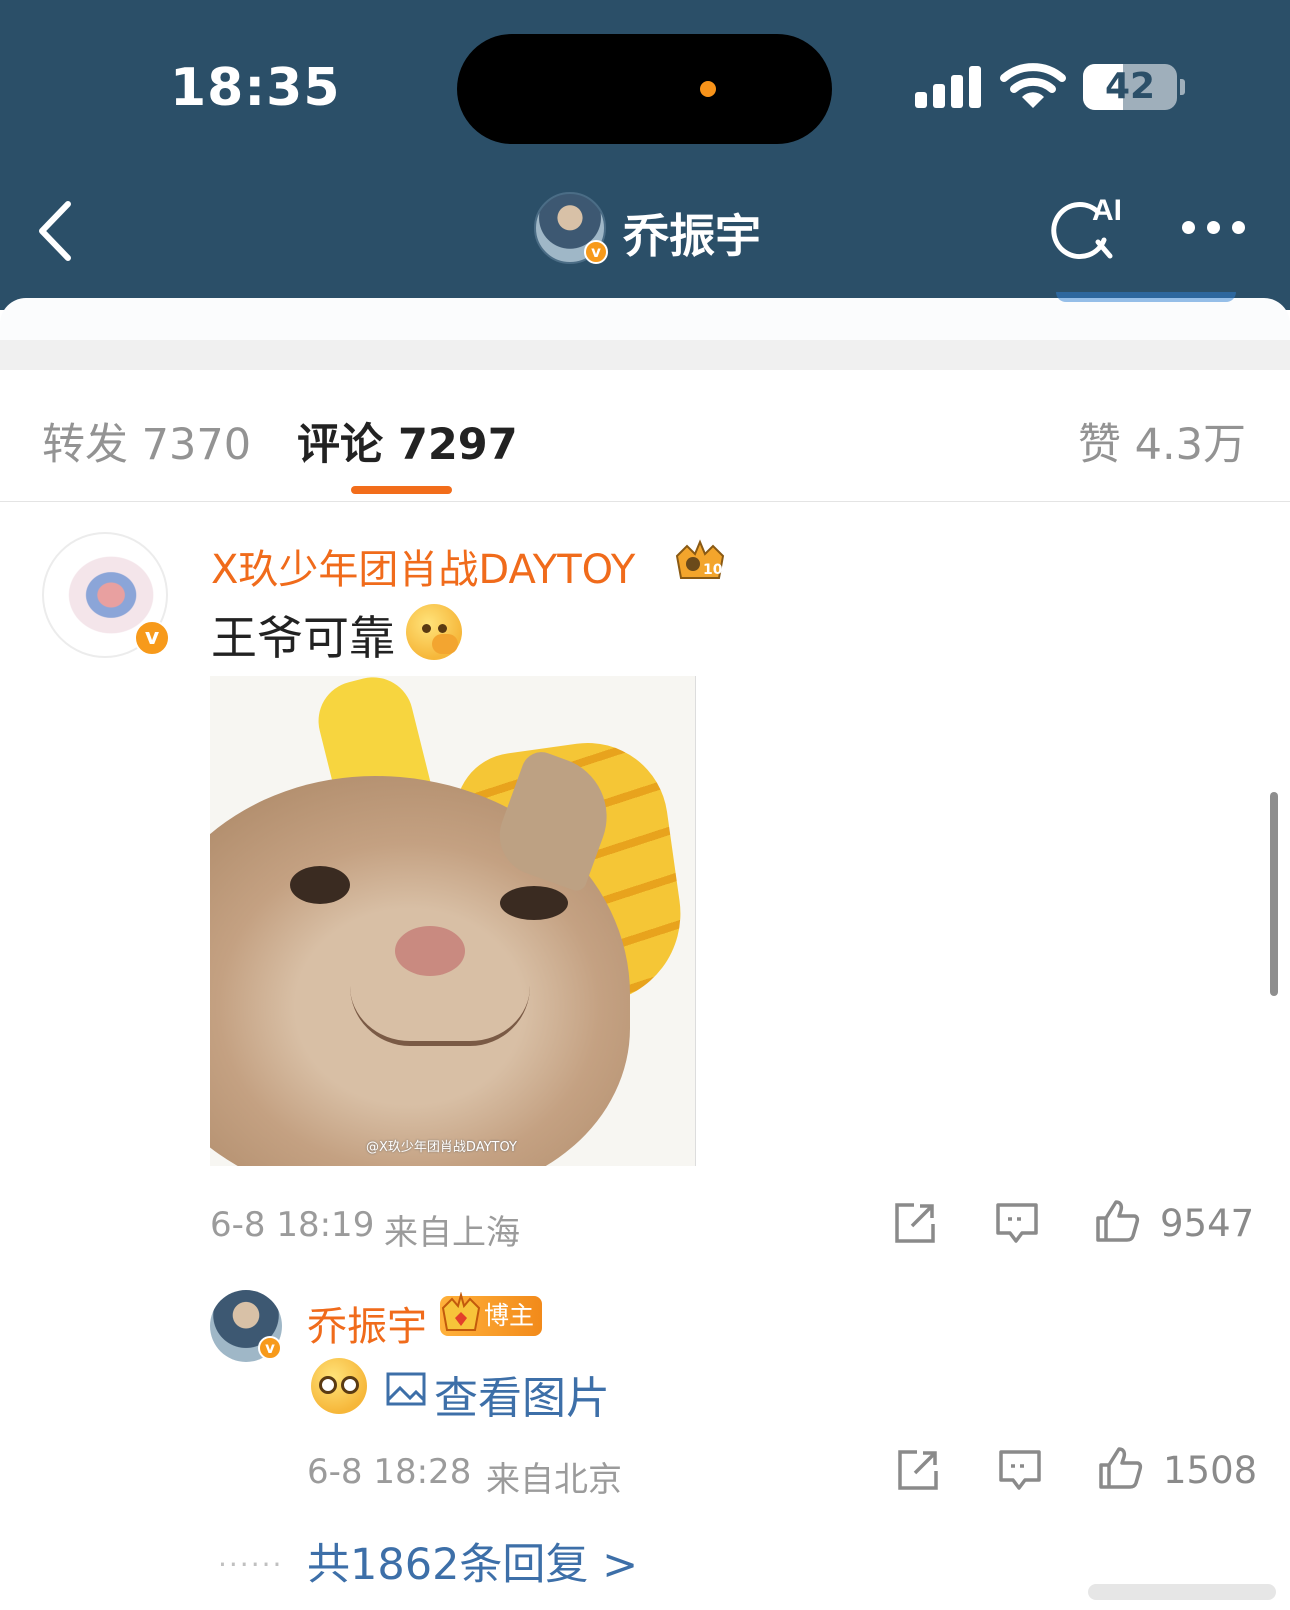 The width and height of the screenshot is (1290, 1610). I want to click on more-replies-link: 共1862条回复 >, so click(472, 1561).